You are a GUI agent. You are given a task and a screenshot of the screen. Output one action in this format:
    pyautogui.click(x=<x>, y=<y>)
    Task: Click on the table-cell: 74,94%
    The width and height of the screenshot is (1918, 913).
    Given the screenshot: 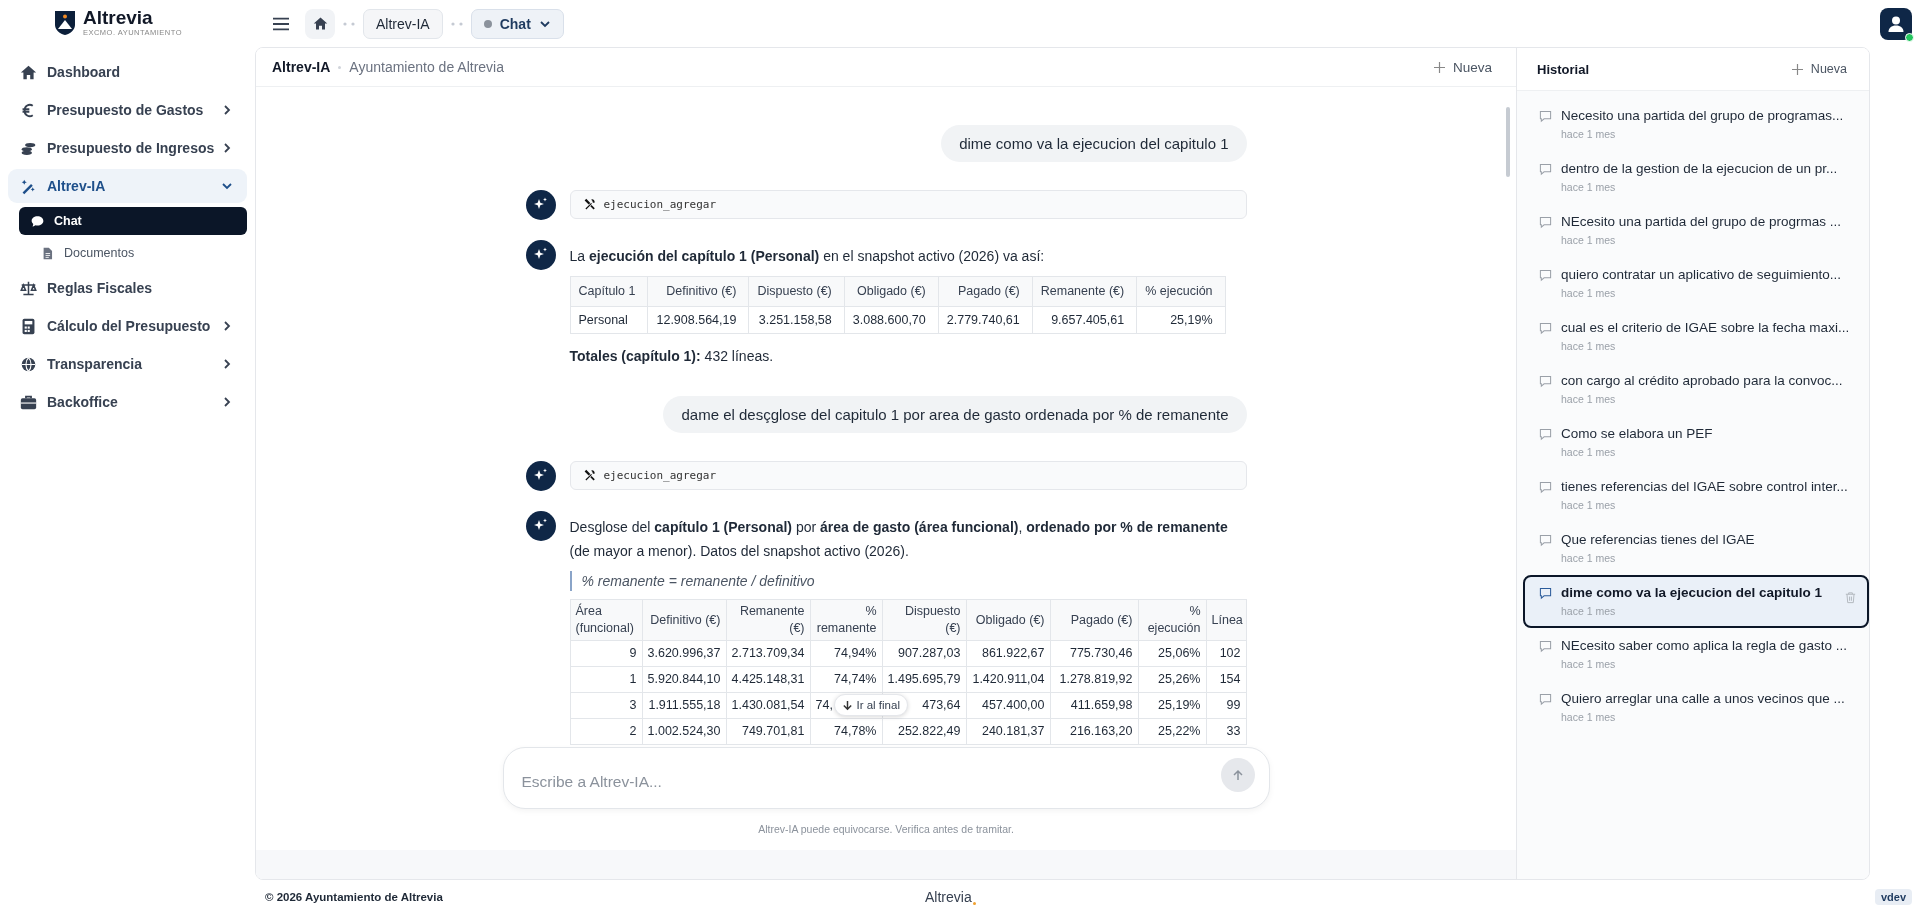 What is the action you would take?
    pyautogui.click(x=846, y=653)
    